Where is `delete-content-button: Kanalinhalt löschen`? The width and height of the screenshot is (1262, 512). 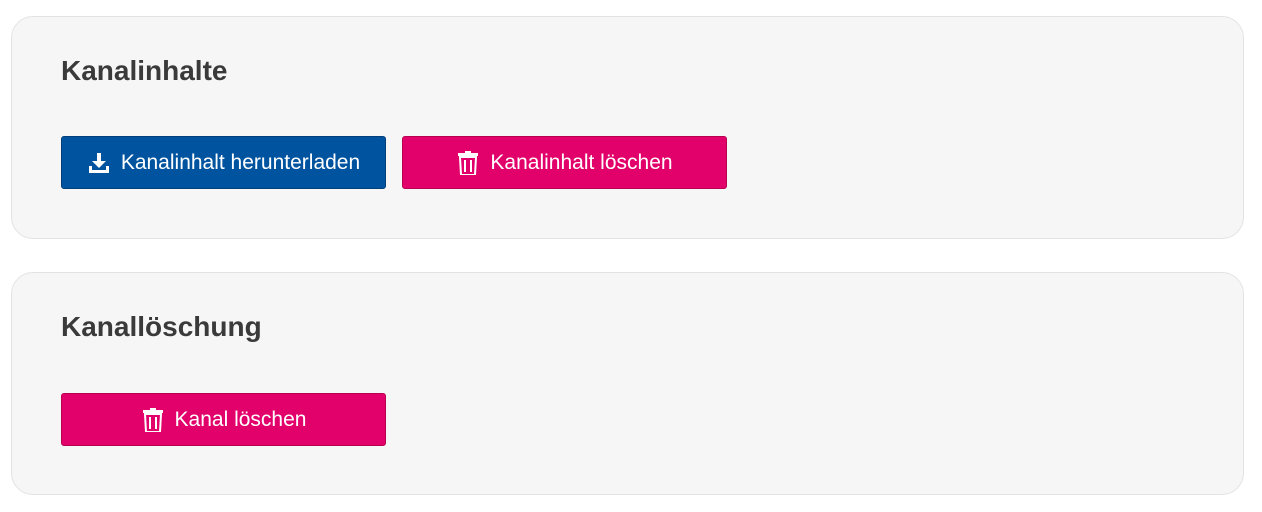
delete-content-button: Kanalinhalt löschen is located at coordinates (564, 162).